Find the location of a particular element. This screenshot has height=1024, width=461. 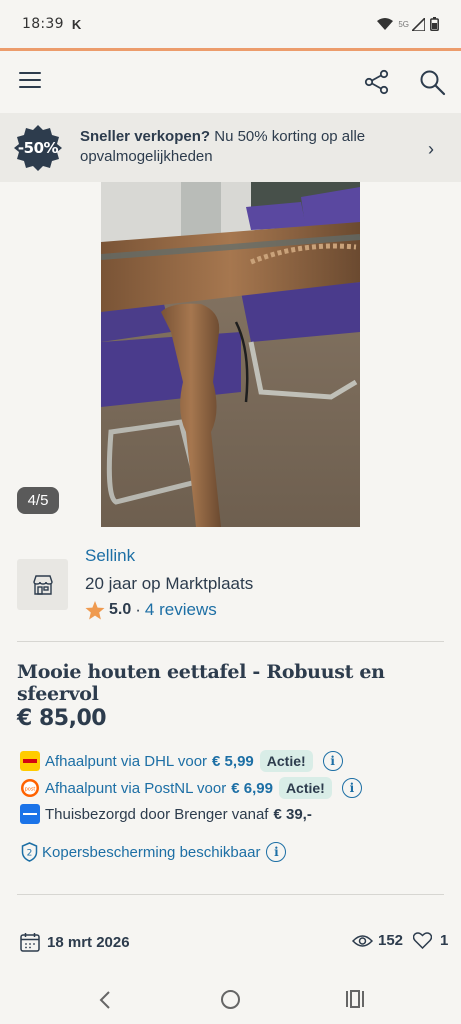

heart-icon is located at coordinates (423, 940).